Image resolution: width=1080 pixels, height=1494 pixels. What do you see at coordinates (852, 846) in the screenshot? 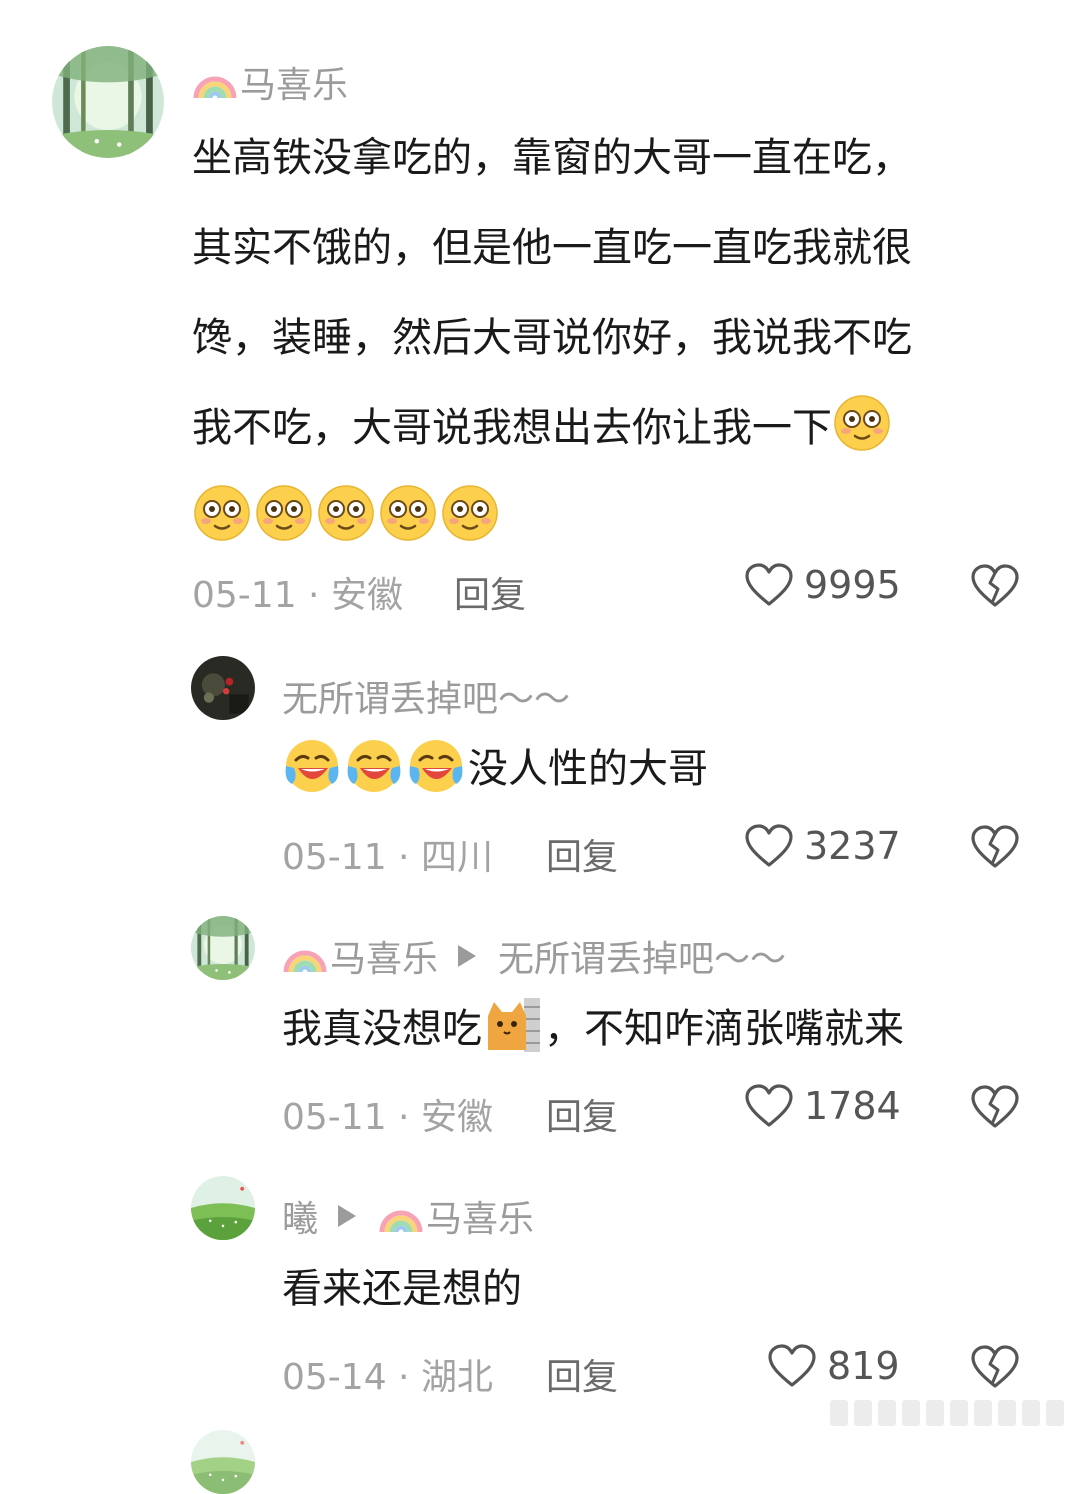
I see `like-count: 3237` at bounding box center [852, 846].